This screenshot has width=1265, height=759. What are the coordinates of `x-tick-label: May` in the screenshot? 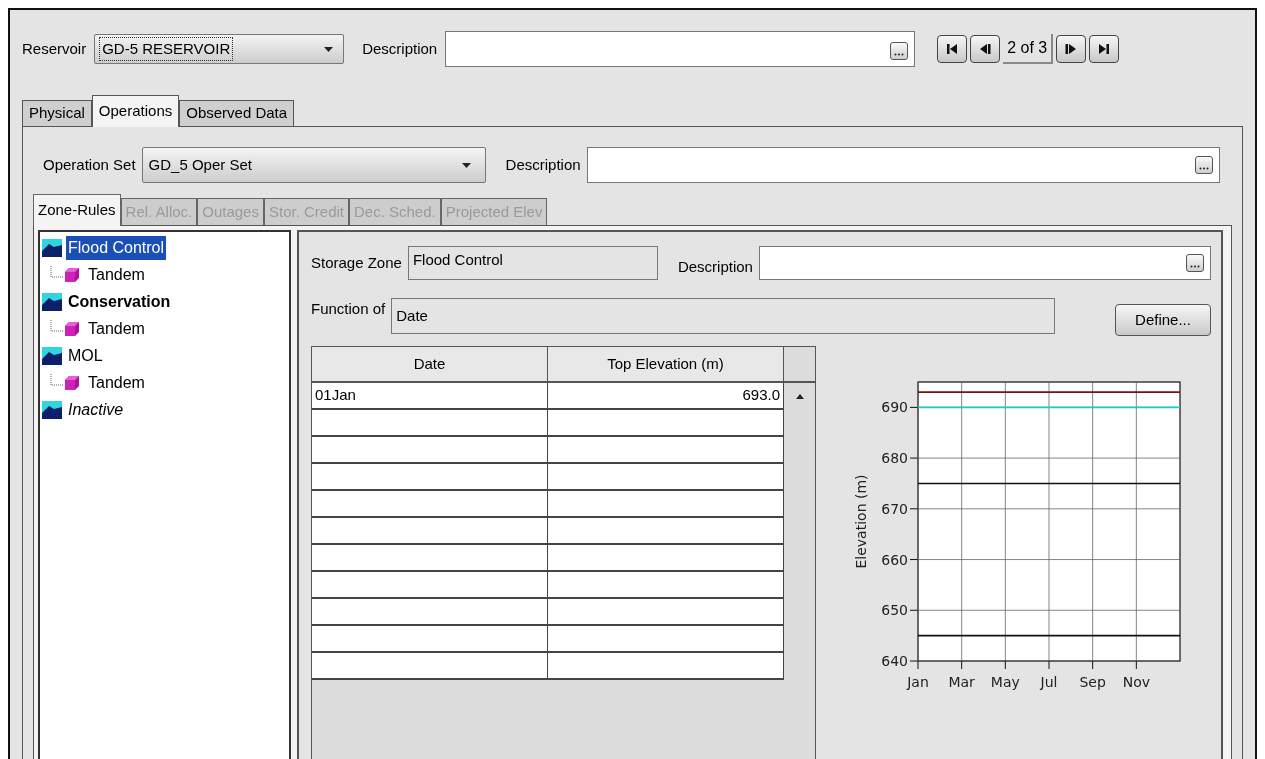 It's located at (1005, 682).